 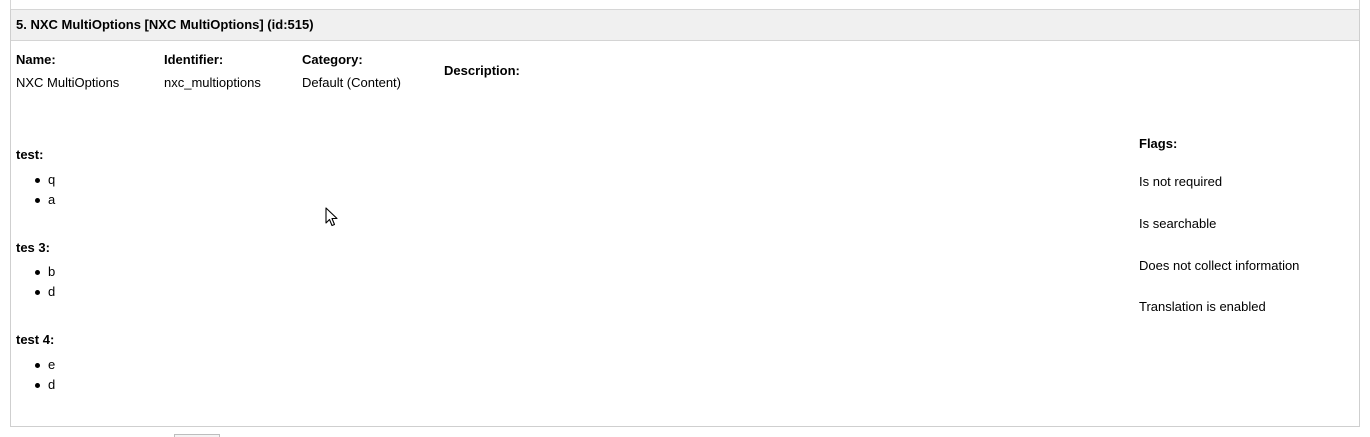 What do you see at coordinates (1158, 143) in the screenshot?
I see `flags-title: Flags:` at bounding box center [1158, 143].